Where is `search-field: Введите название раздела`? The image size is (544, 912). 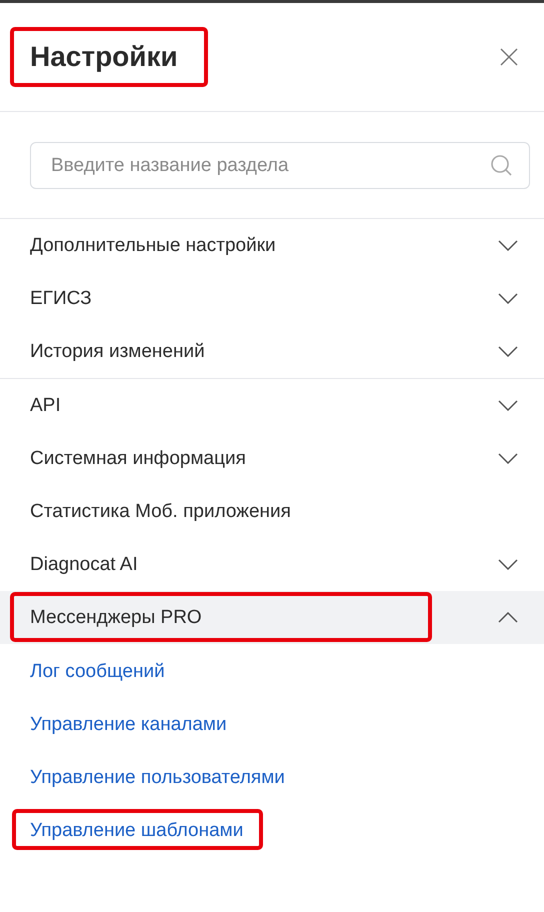
search-field: Введите название раздела is located at coordinates (280, 165).